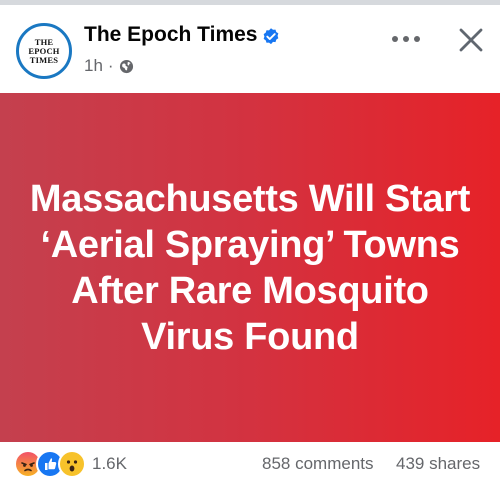 The height and width of the screenshot is (495, 500). I want to click on wow-reaction-icon, so click(72, 464).